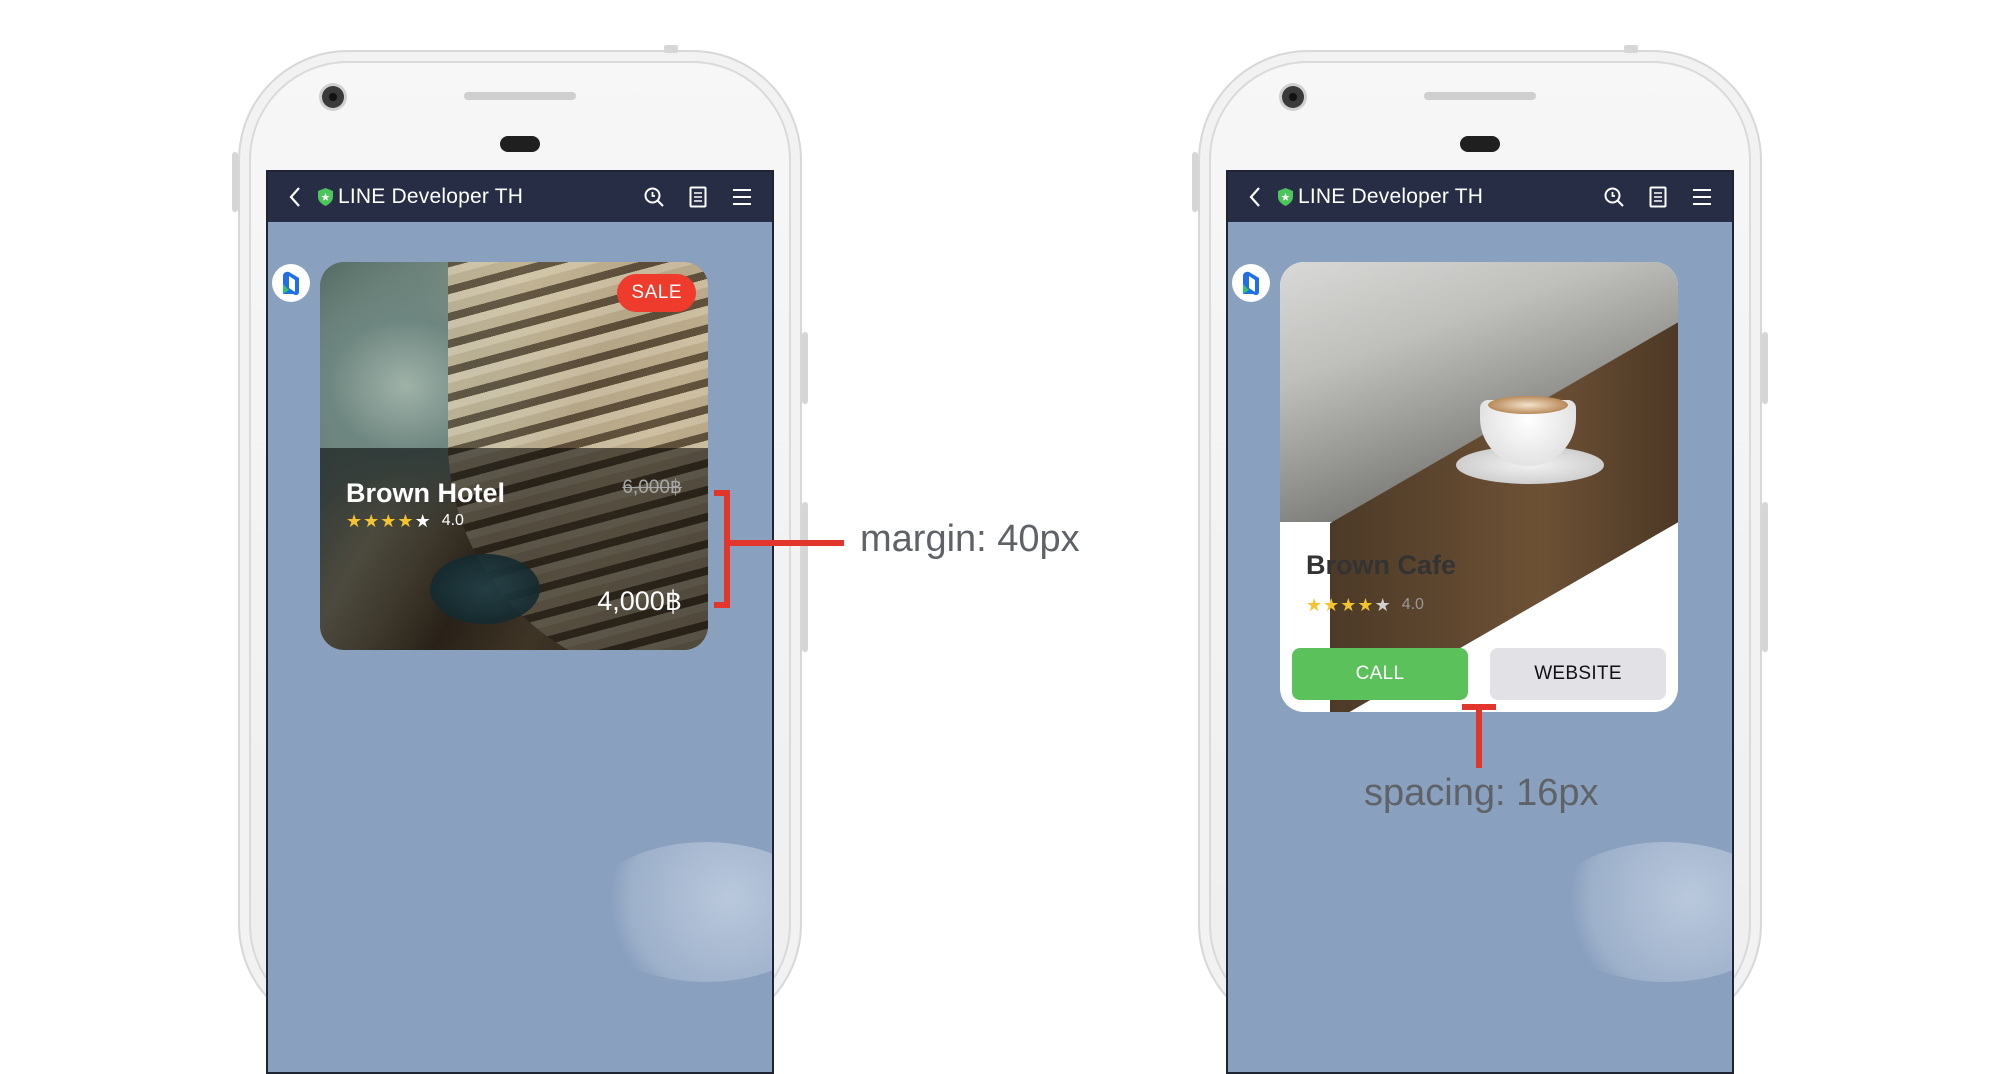 Image resolution: width=2000 pixels, height=1074 pixels. What do you see at coordinates (787, 543) in the screenshot?
I see `margin-pointer-line` at bounding box center [787, 543].